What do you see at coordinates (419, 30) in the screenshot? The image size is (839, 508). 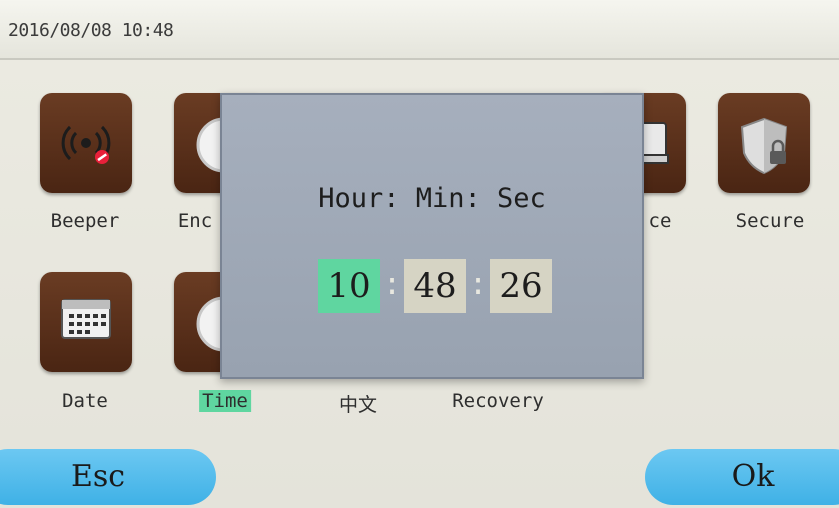 I see `status-bar: 2016/08/08 10:48` at bounding box center [419, 30].